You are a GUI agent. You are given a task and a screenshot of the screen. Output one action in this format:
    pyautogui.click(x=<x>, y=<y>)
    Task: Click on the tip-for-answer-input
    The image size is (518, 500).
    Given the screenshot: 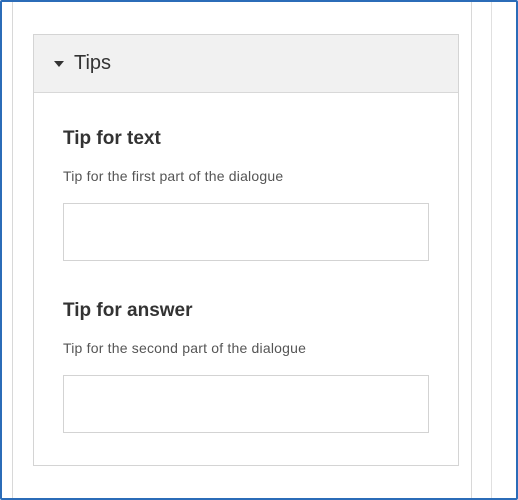 What is the action you would take?
    pyautogui.click(x=246, y=404)
    